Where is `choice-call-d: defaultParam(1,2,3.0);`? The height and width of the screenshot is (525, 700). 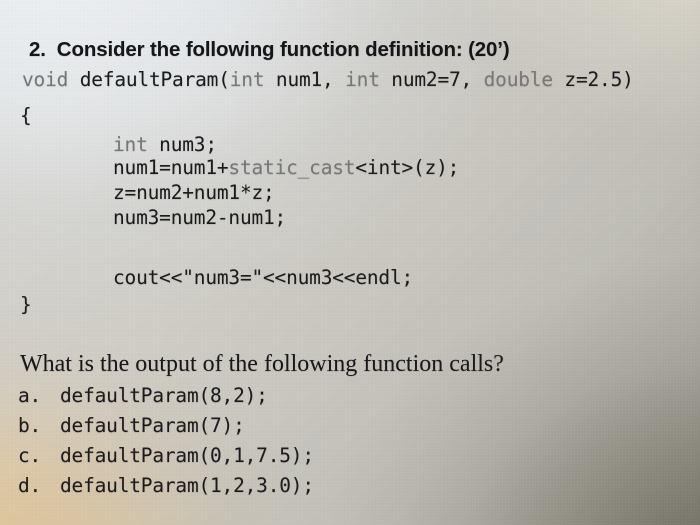 choice-call-d: defaultParam(1,2,3.0); is located at coordinates (187, 485).